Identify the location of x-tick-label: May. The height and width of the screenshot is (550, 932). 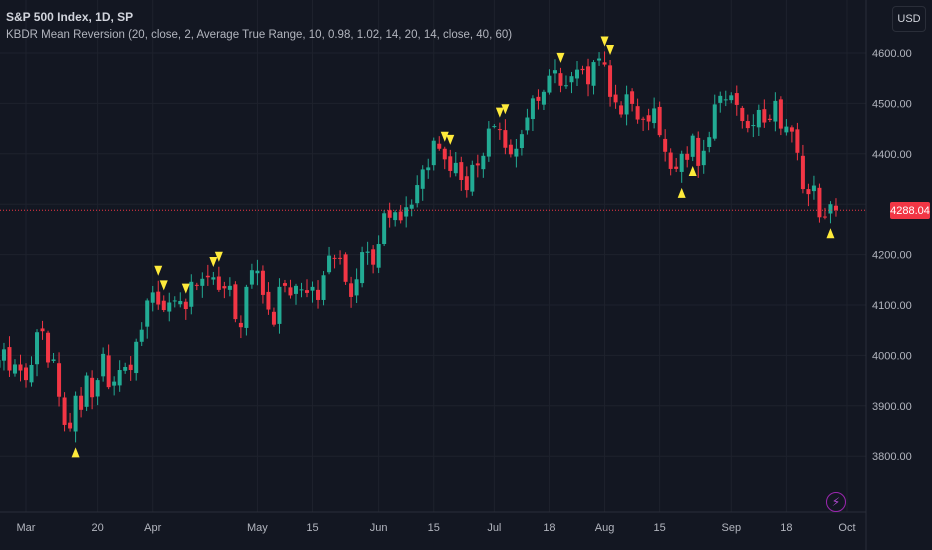
(257, 528).